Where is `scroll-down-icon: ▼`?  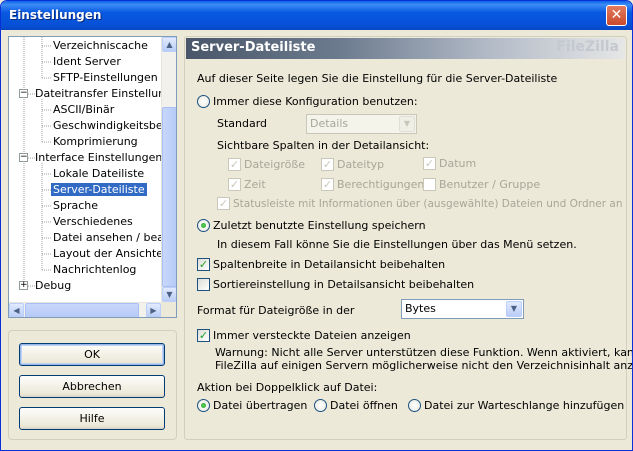
scroll-down-icon: ▼ is located at coordinates (169, 294).